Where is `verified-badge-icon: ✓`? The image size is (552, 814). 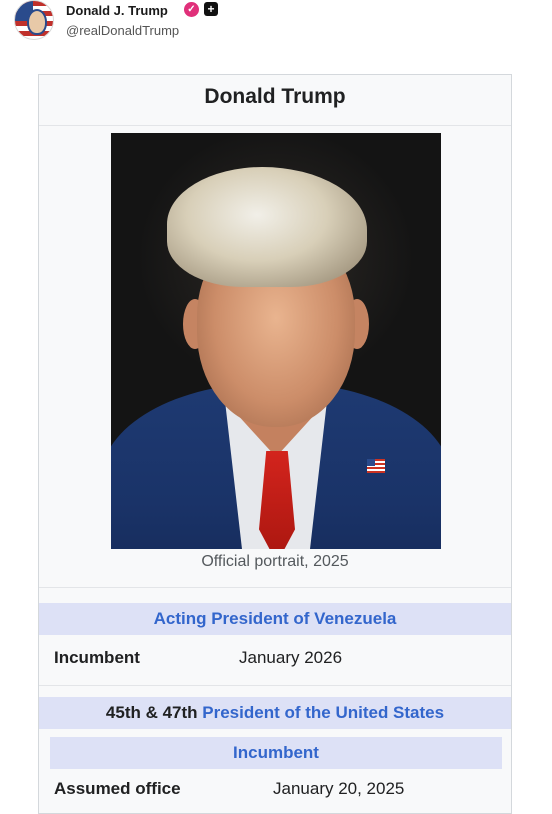
verified-badge-icon: ✓ is located at coordinates (191, 9).